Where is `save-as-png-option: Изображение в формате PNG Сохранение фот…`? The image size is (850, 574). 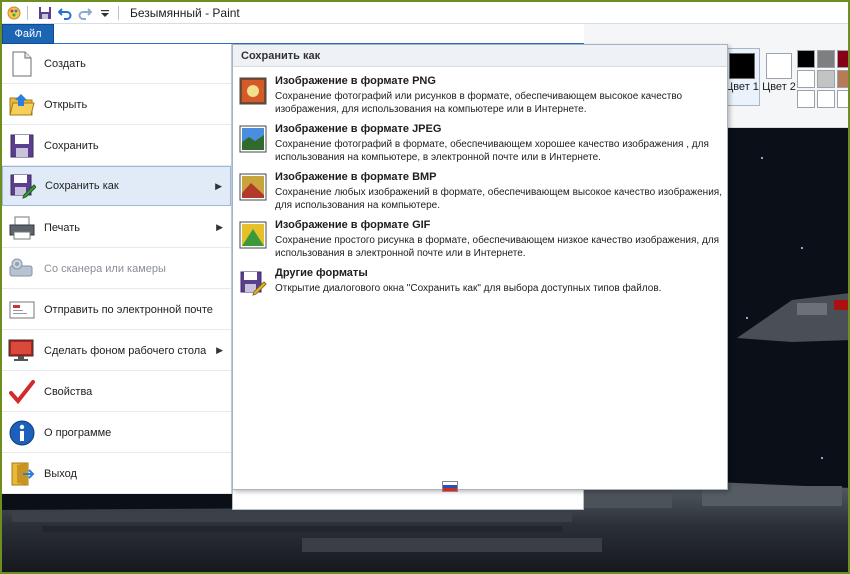 save-as-png-option: Изображение в формате PNG Сохранение фот… is located at coordinates (481, 95).